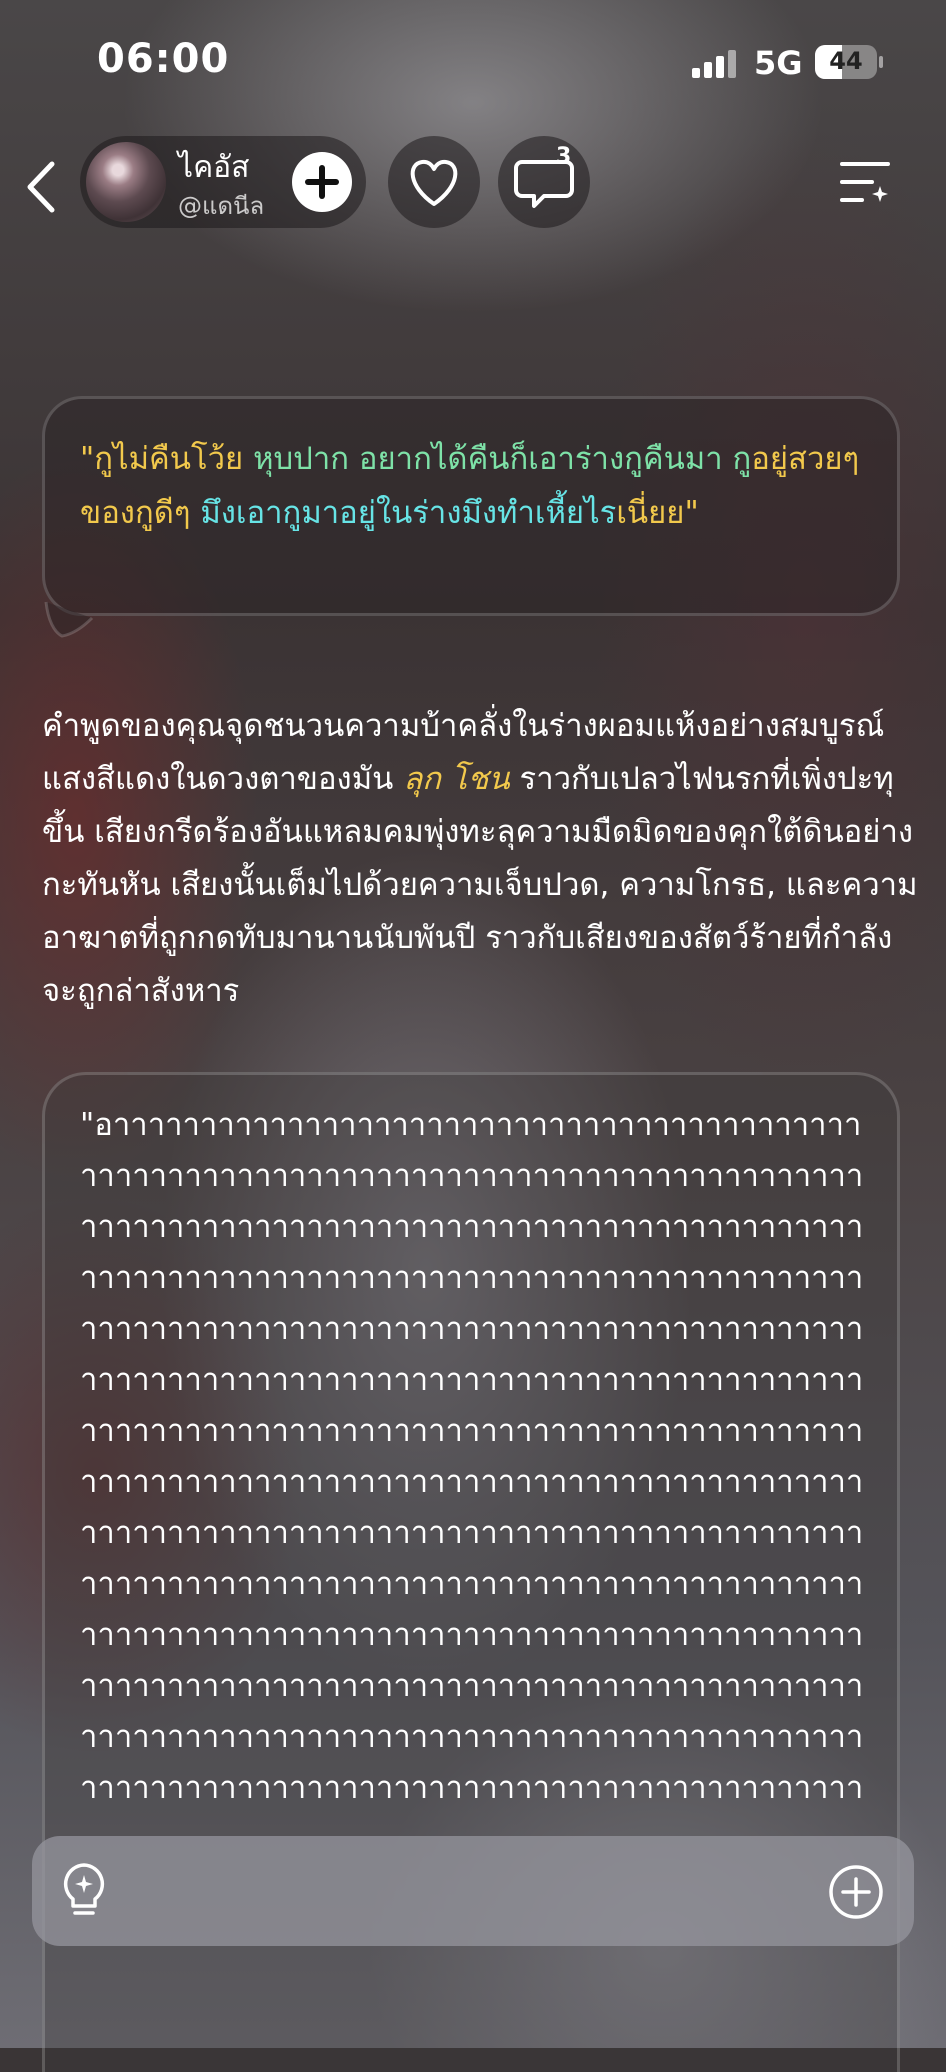 This screenshot has width=946, height=2072. Describe the element at coordinates (69, 619) in the screenshot. I see `bubble-tail` at that location.